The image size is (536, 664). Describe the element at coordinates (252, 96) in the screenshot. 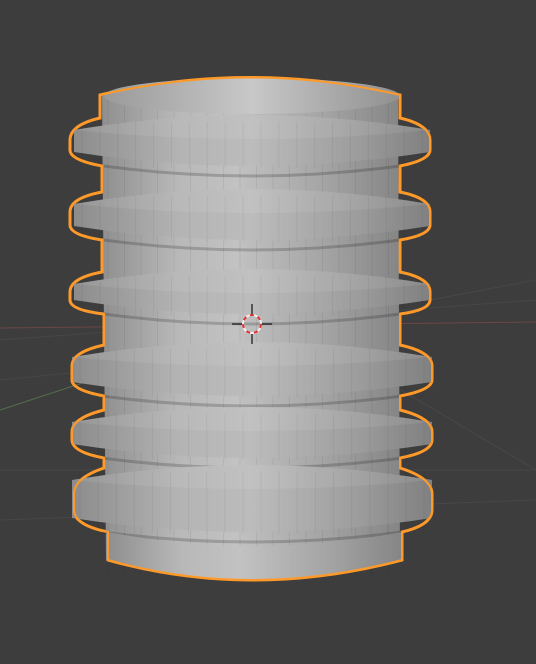

I see `cylinder-top-cap` at that location.